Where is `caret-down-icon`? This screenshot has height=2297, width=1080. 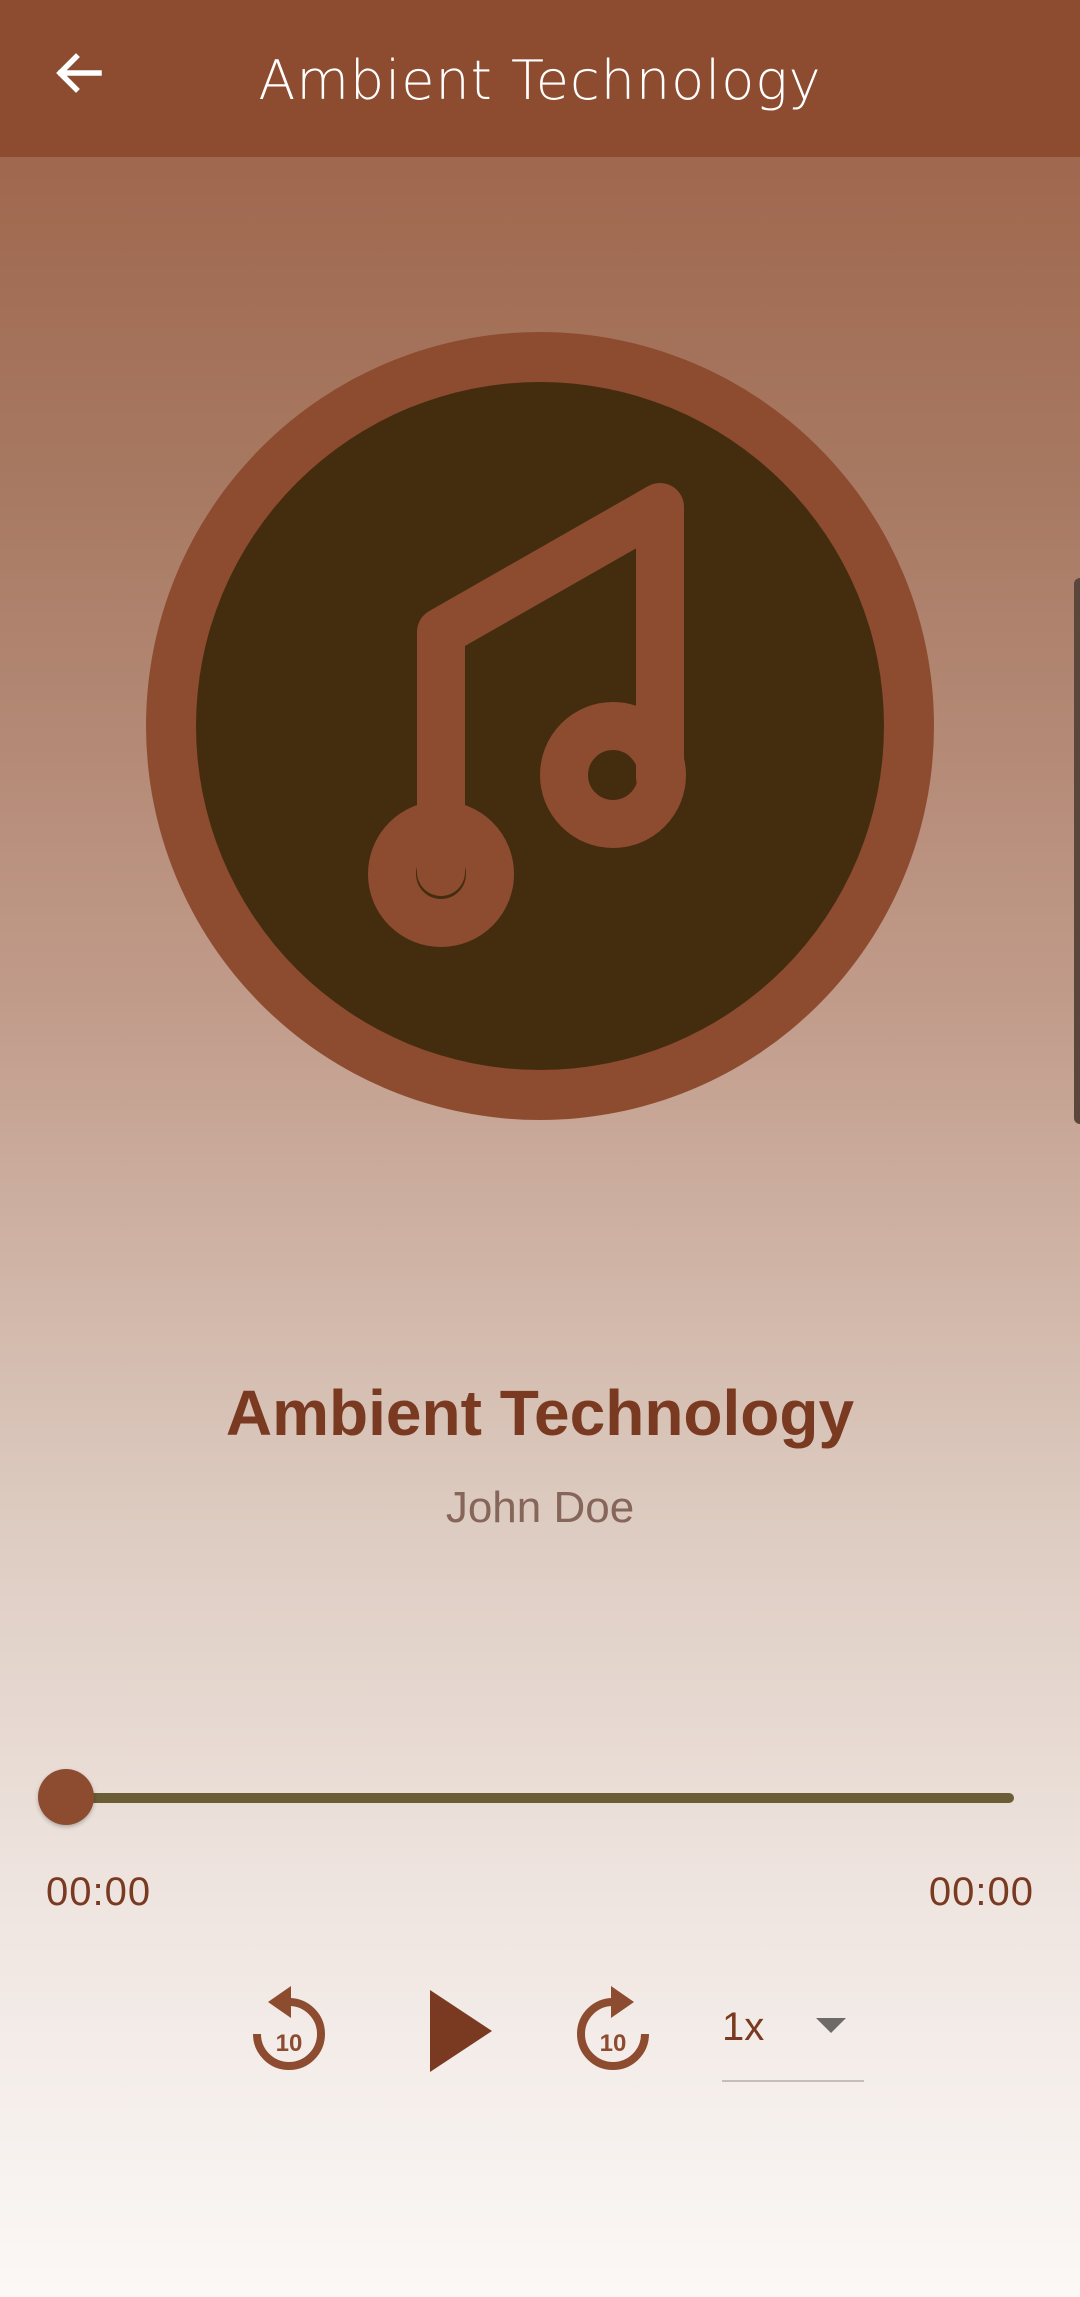
caret-down-icon is located at coordinates (831, 2028).